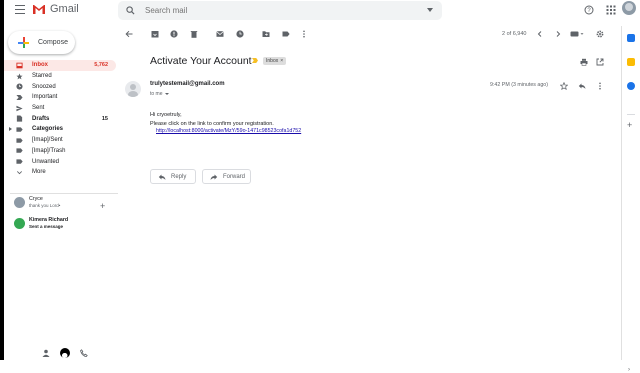 Image resolution: width=640 pixels, height=373 pixels. I want to click on sidebar-item-more: More, so click(60, 172).